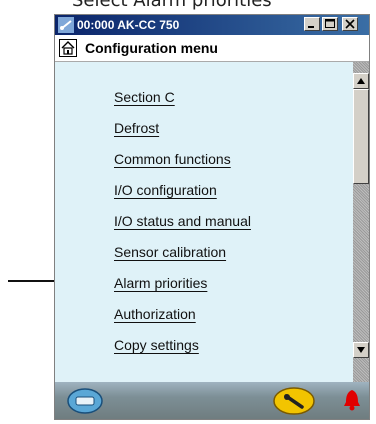  I want to click on close-button, so click(350, 24).